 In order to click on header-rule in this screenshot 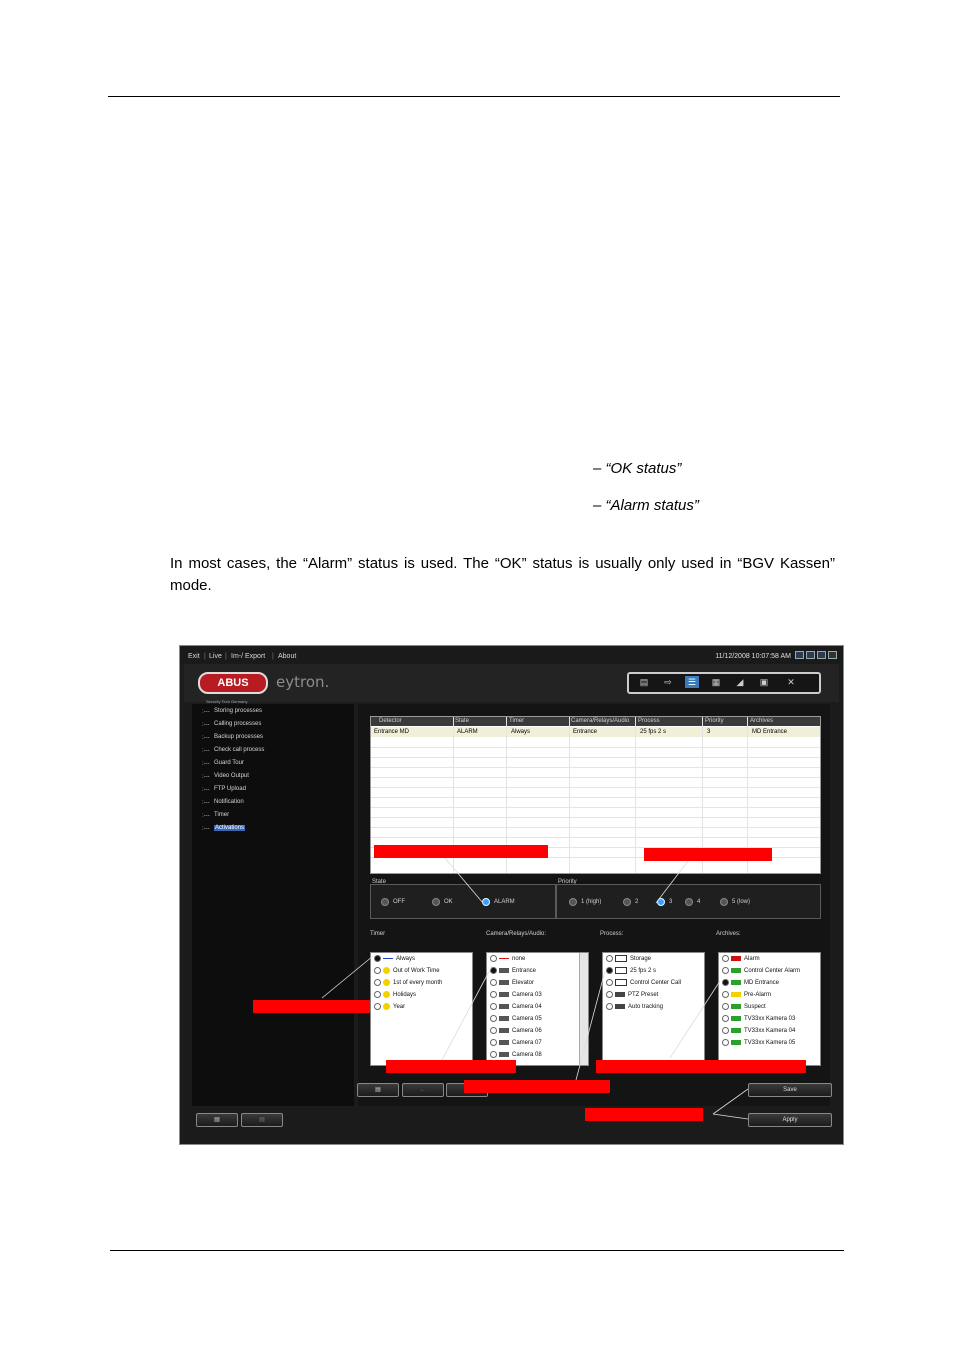, I will do `click(474, 96)`.